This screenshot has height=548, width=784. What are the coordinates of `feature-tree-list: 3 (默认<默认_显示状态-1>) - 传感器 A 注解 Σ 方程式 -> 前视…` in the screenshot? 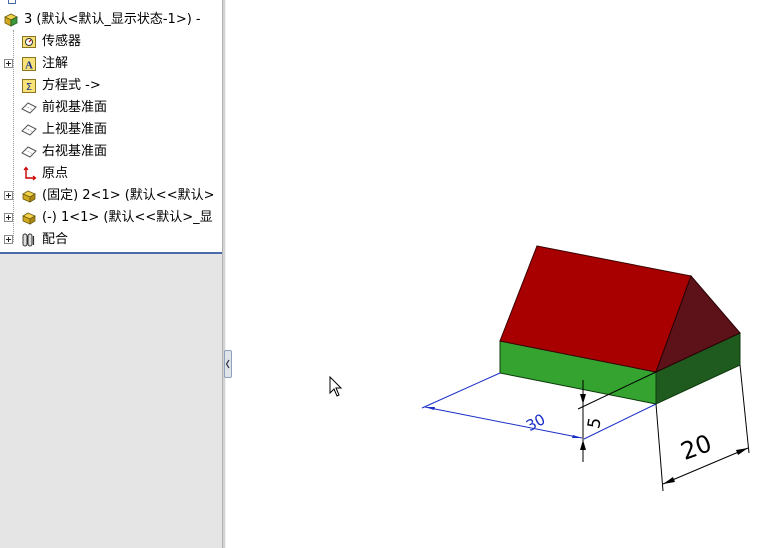 It's located at (111, 127).